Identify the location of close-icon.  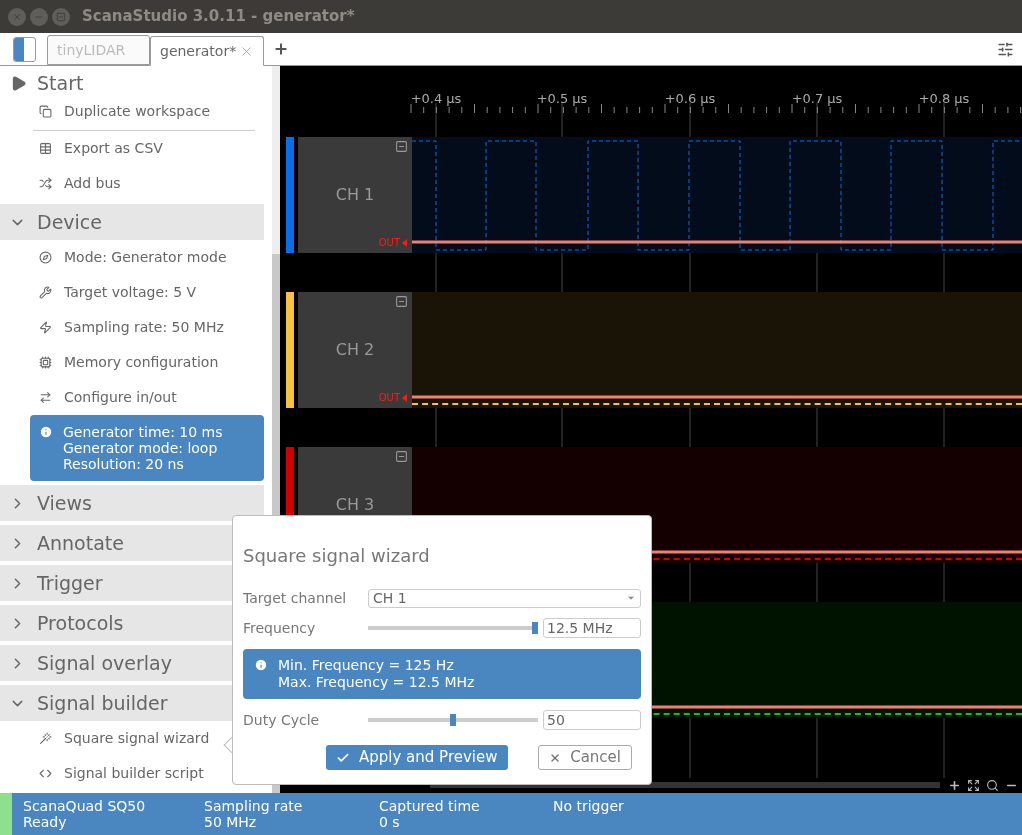
(555, 757).